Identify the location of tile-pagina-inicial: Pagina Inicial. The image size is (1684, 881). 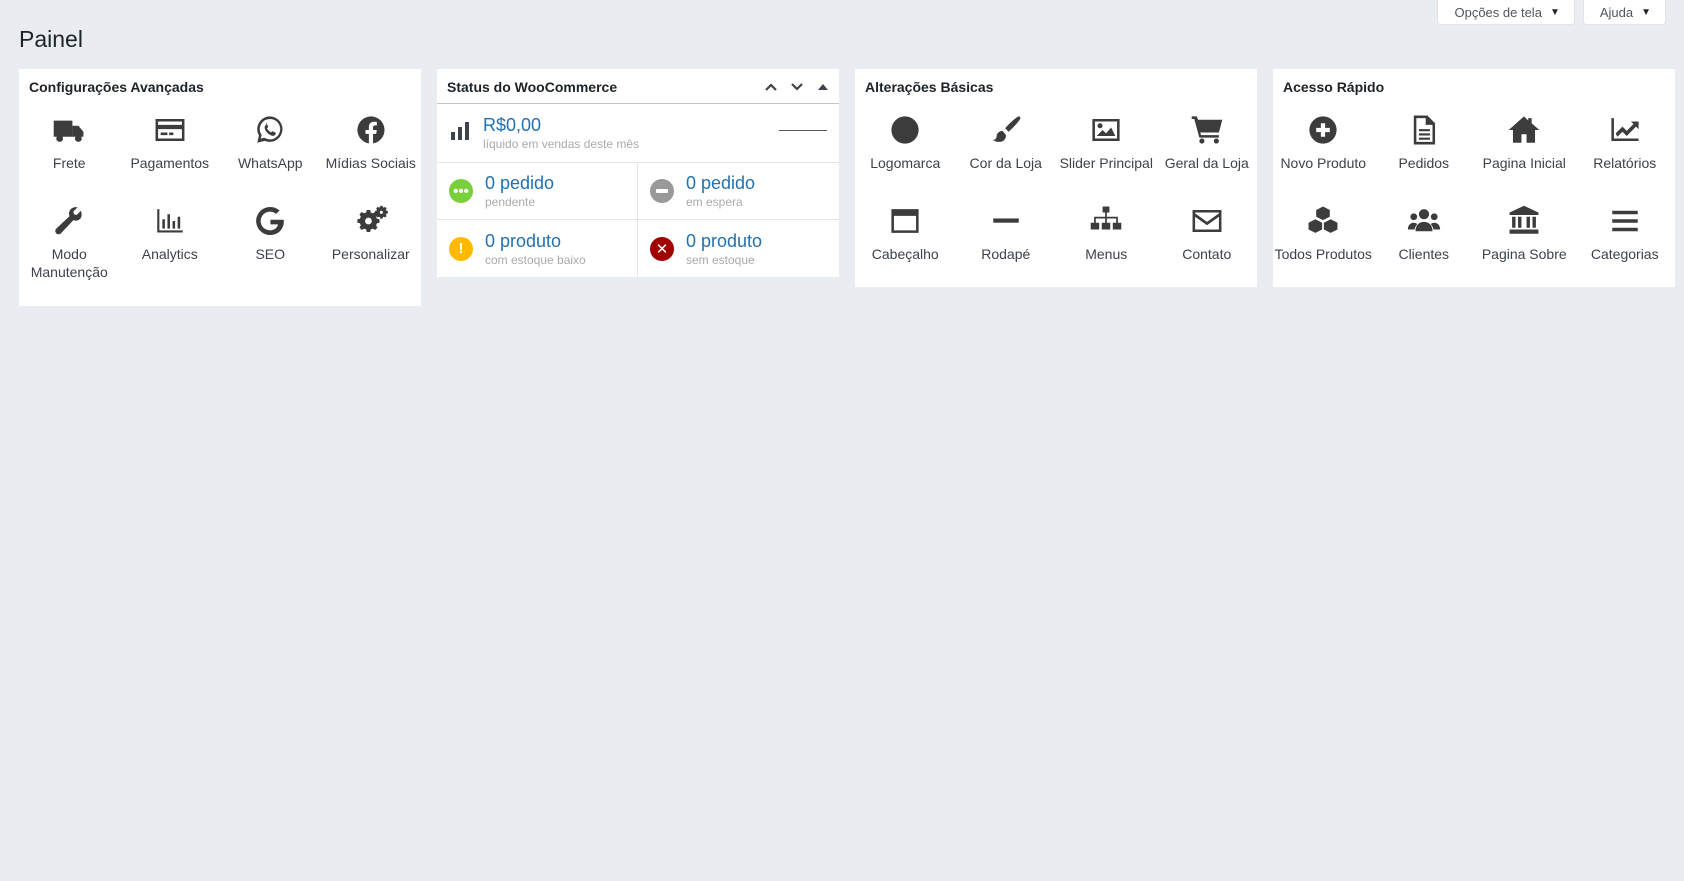
(1524, 155).